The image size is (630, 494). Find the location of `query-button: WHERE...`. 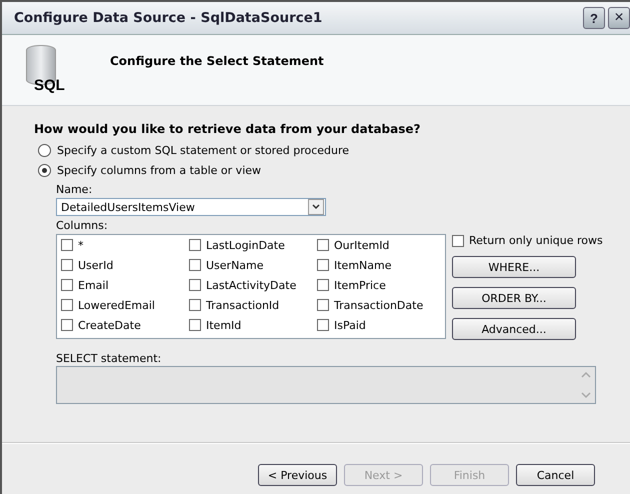

query-button: WHERE... is located at coordinates (514, 267).